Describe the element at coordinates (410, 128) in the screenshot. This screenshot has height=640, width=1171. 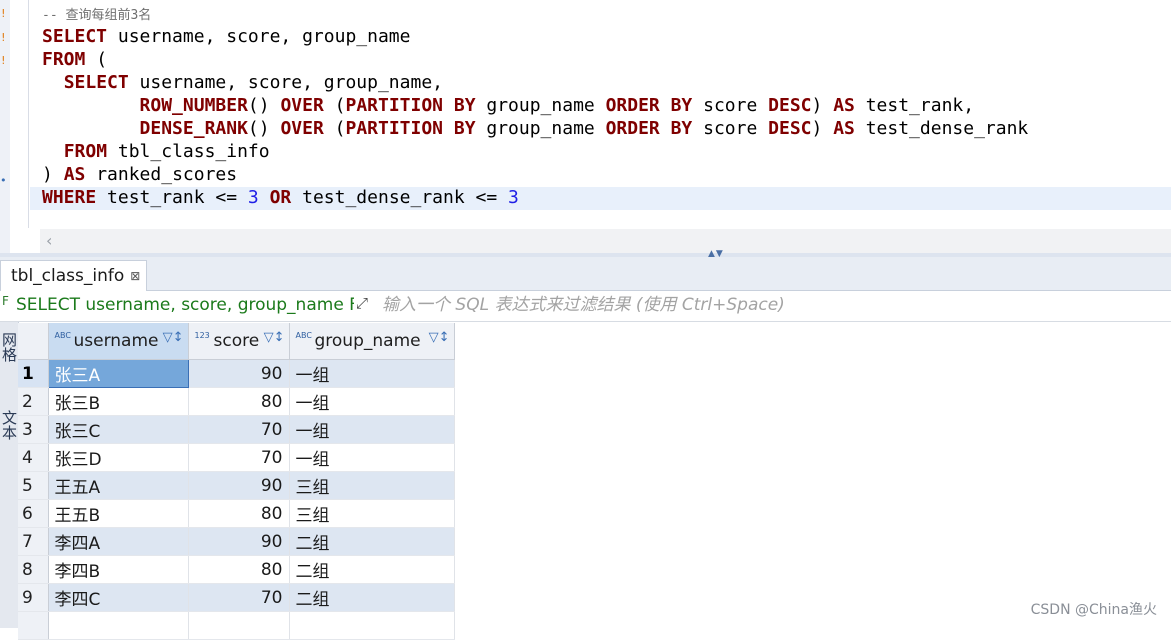
I see `sql-keyword: PARTITION BY` at that location.